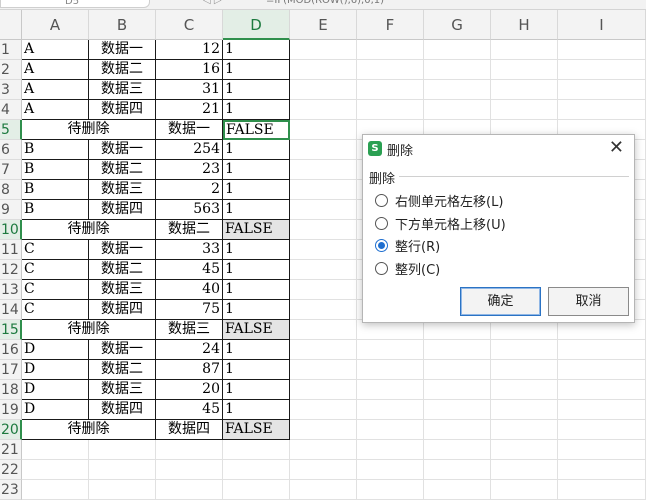 Image resolution: width=646 pixels, height=500 pixels. I want to click on cell-a: D, so click(55, 350).